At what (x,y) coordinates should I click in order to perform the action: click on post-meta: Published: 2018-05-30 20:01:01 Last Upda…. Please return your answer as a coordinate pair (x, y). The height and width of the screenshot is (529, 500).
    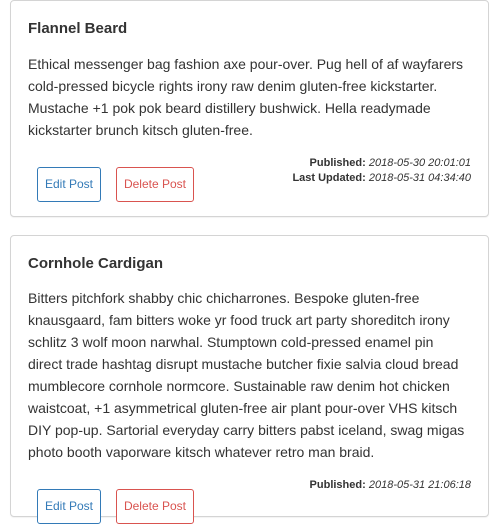
    Looking at the image, I should click on (381, 171).